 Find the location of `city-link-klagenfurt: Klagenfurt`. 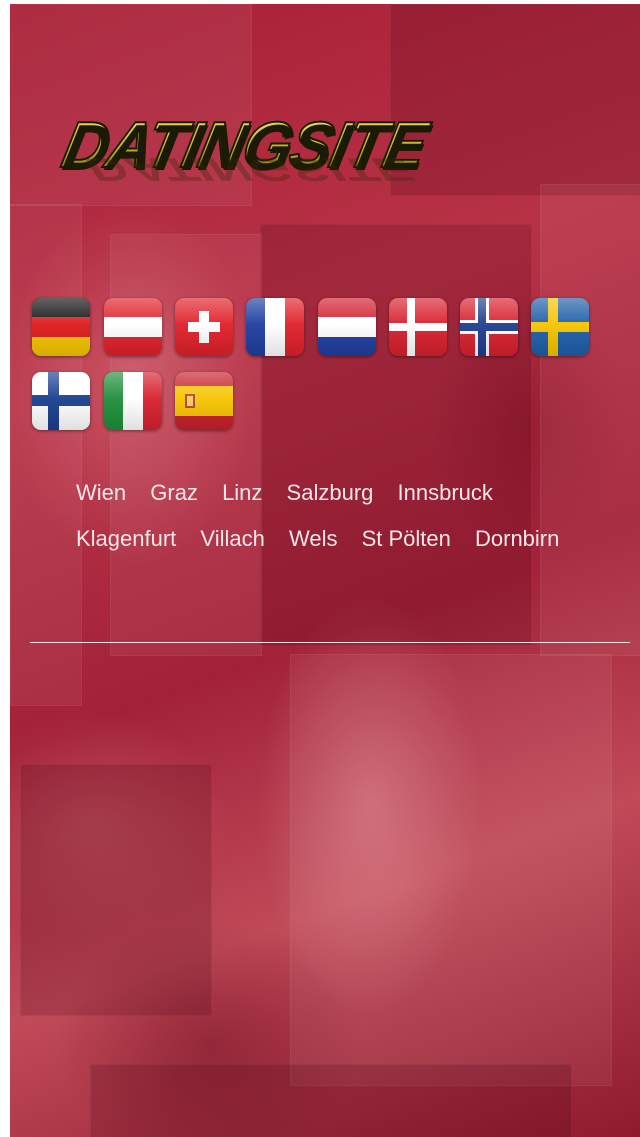

city-link-klagenfurt: Klagenfurt is located at coordinates (126, 539).